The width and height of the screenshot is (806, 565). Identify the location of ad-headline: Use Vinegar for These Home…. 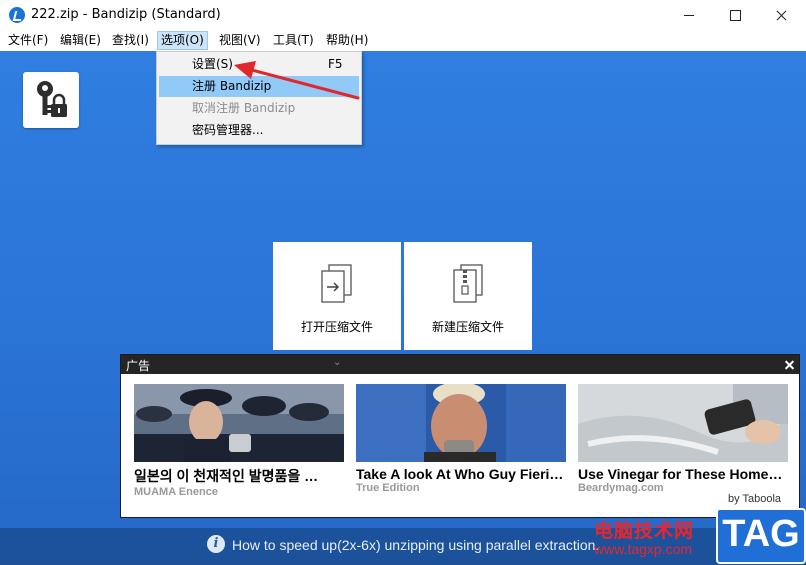
(680, 474).